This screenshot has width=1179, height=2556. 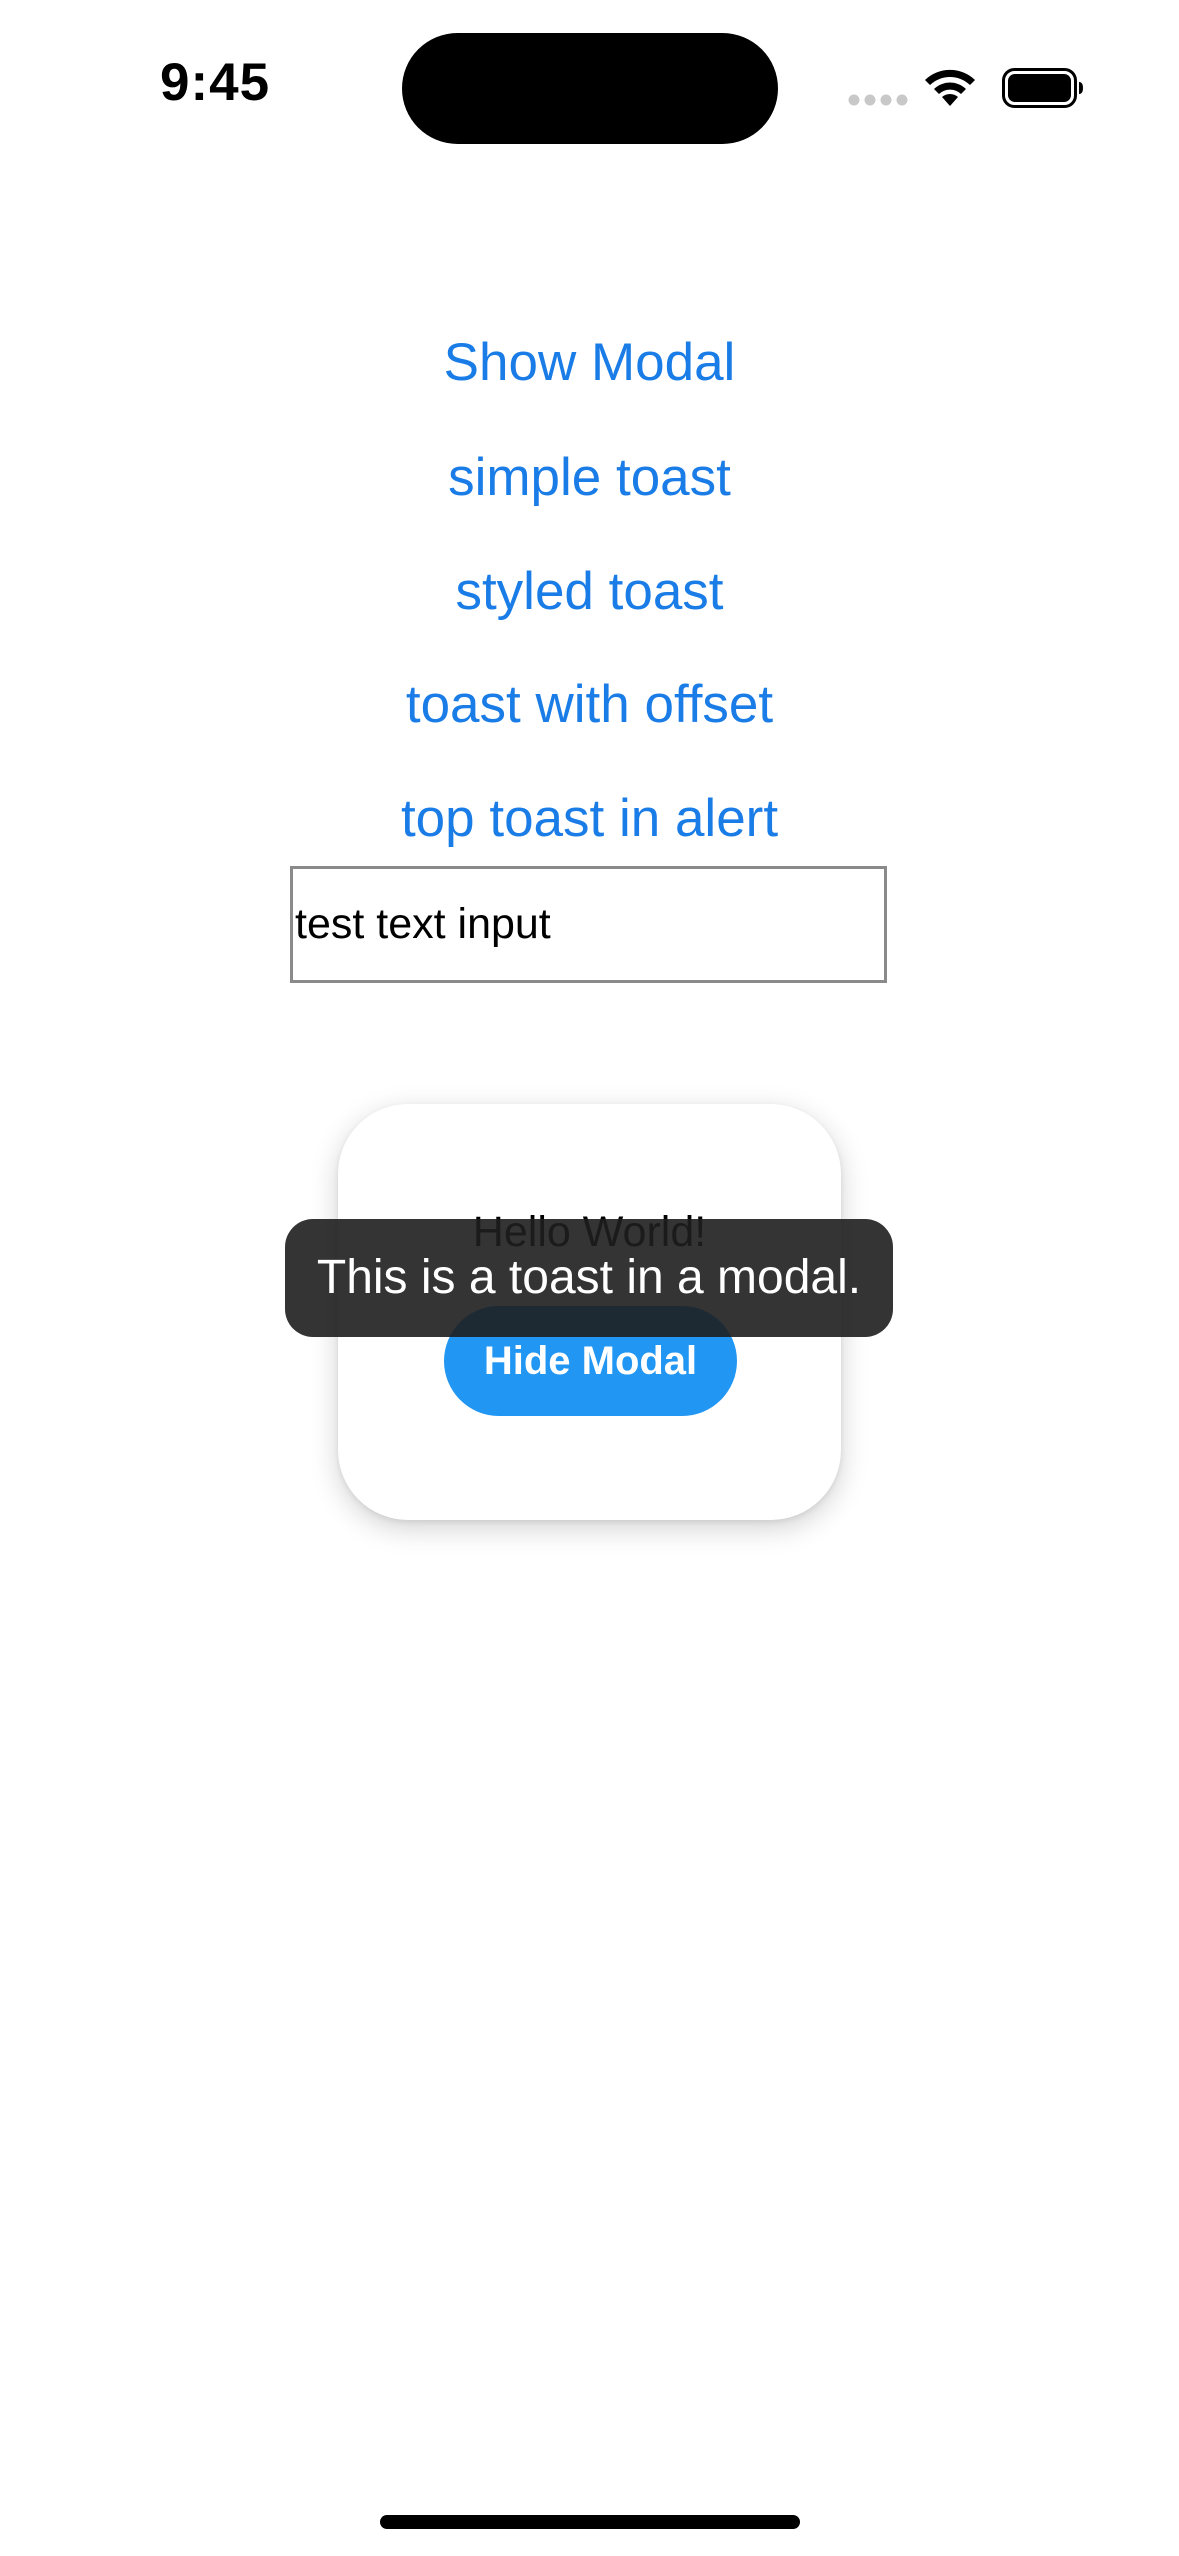 I want to click on top-toast-in-alert-button: top toast in alert, so click(x=589, y=819).